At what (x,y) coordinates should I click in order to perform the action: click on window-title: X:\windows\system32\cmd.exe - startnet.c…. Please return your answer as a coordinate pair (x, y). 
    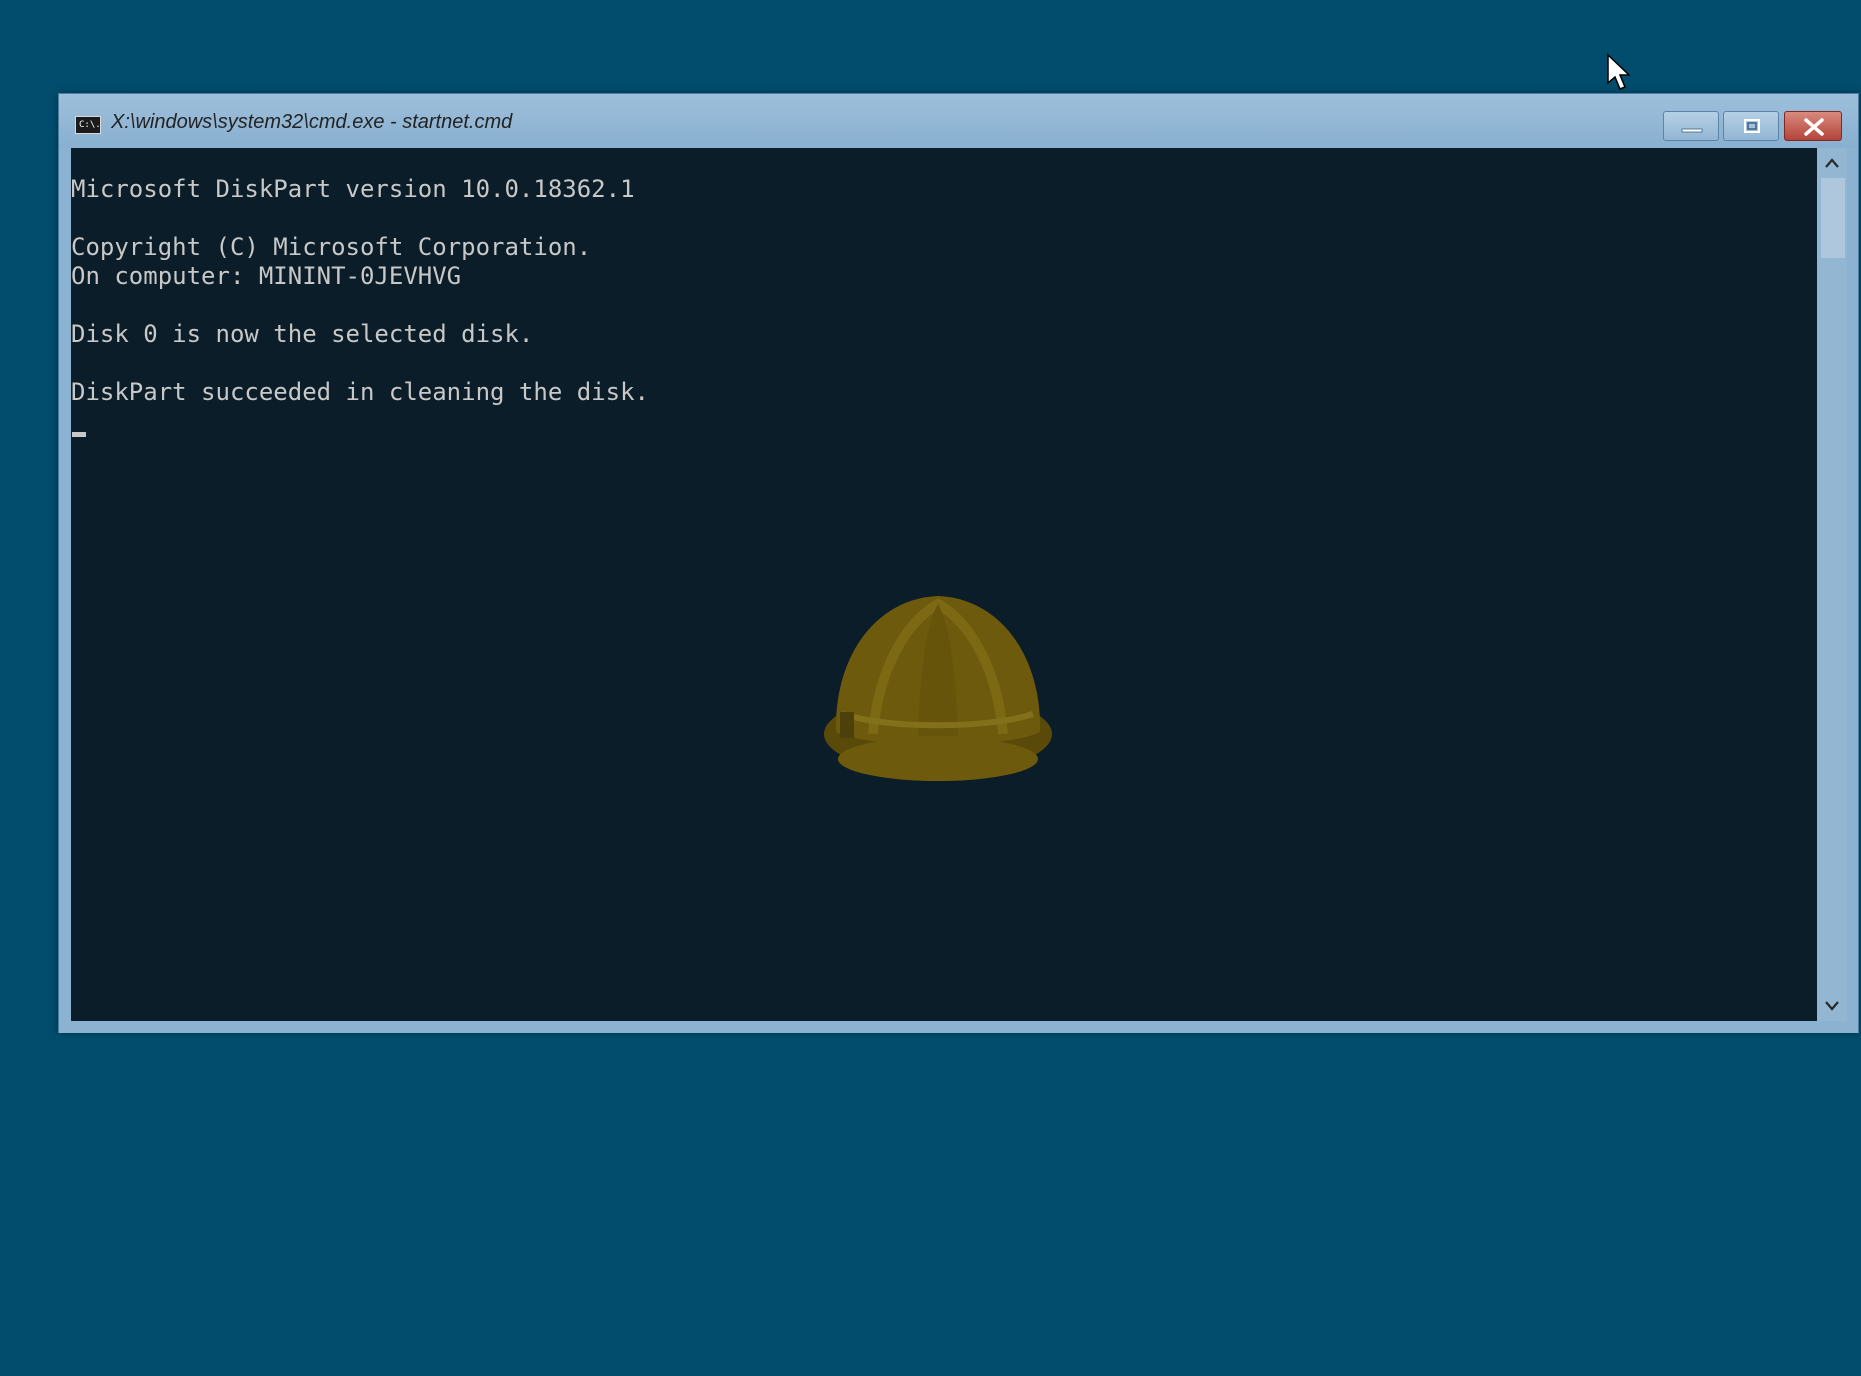
    Looking at the image, I should click on (312, 122).